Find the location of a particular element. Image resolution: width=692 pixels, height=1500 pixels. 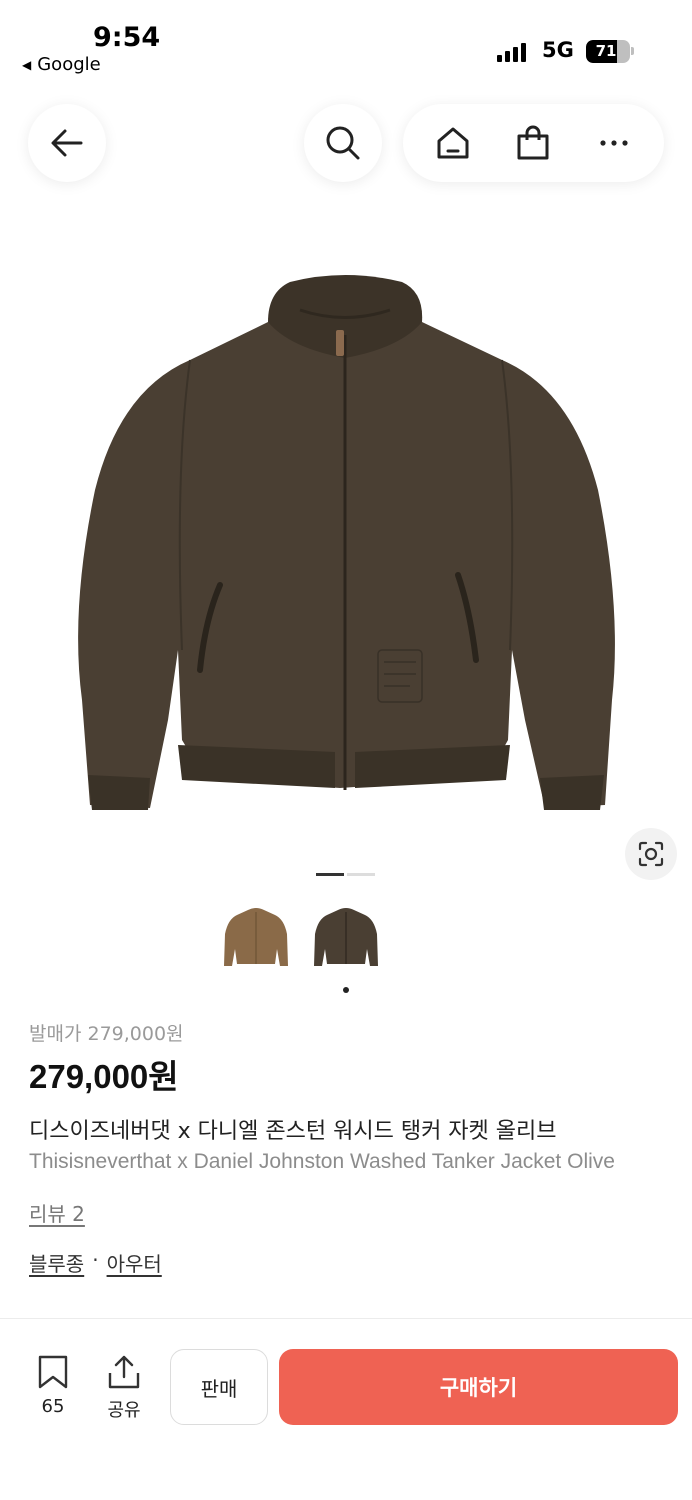

product-name-ko: 디스이즈네버댓 x 다니엘 존스턴 워시드 탱커 자켓 올리브 is located at coordinates (293, 1131).